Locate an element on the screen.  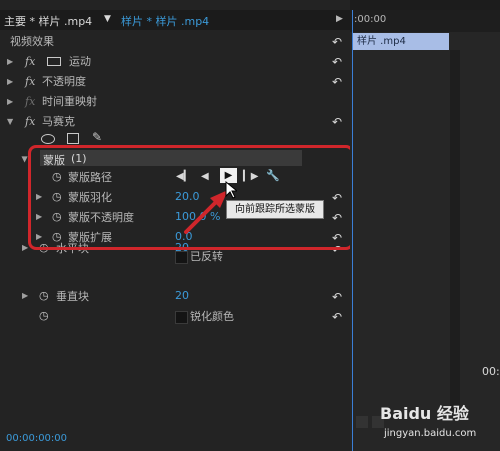
collapse-triangle-icon: ▶ is located at coordinates (10, 122).